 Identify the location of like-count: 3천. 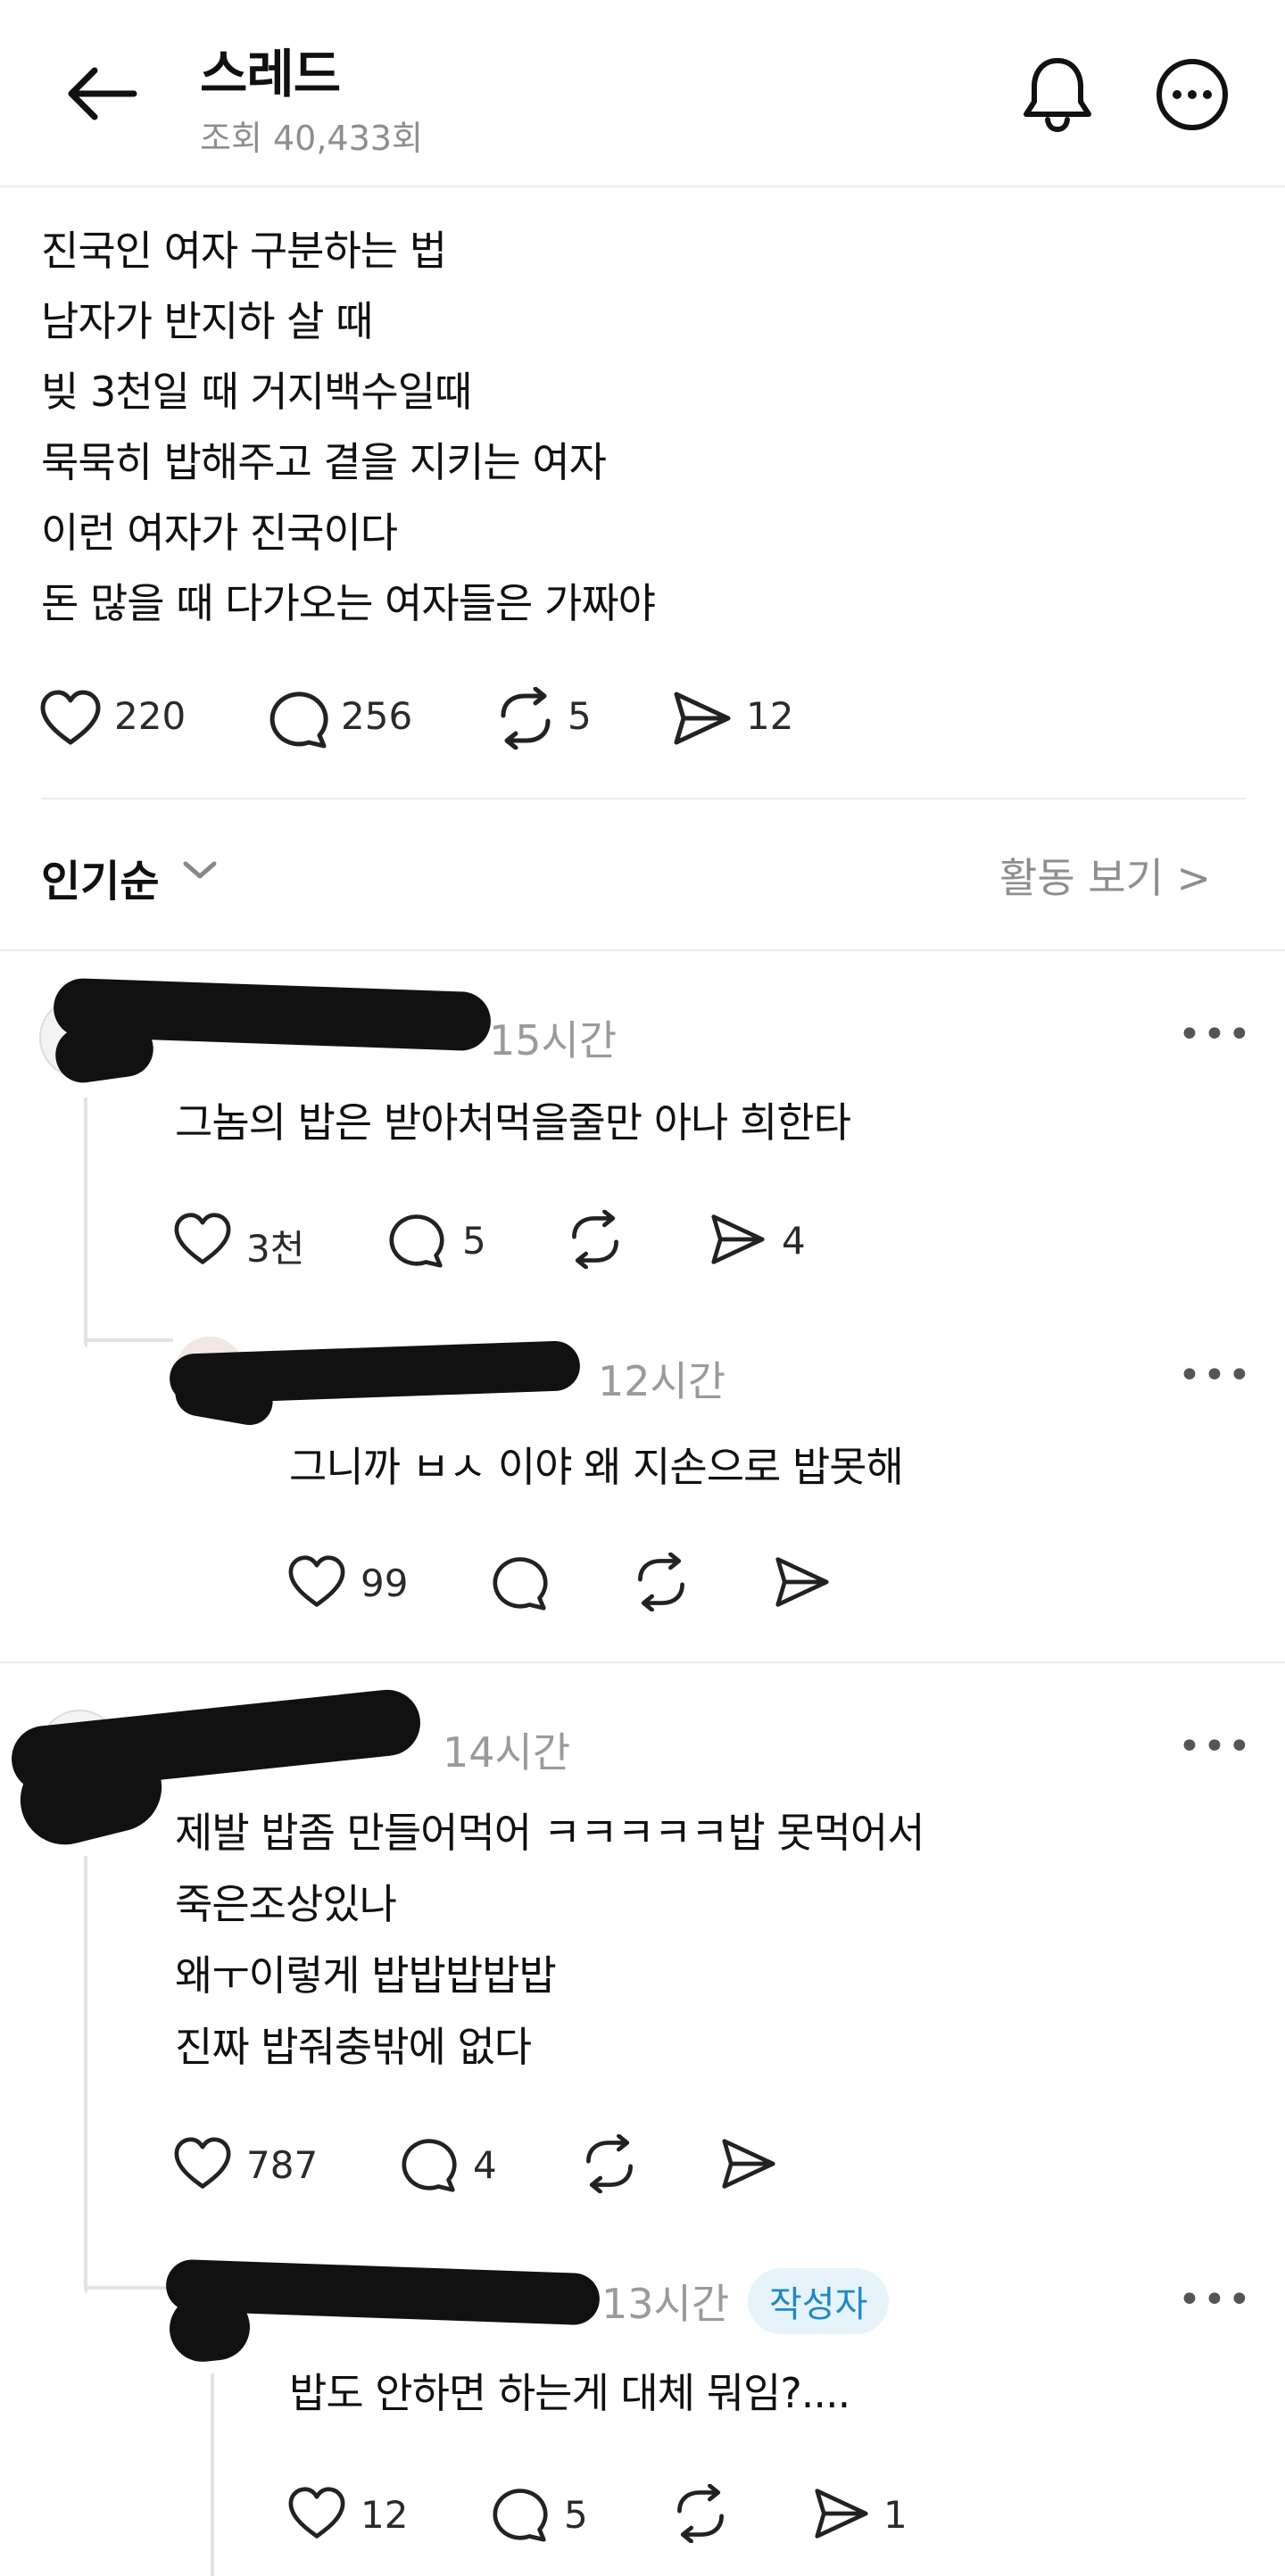
(275, 1249).